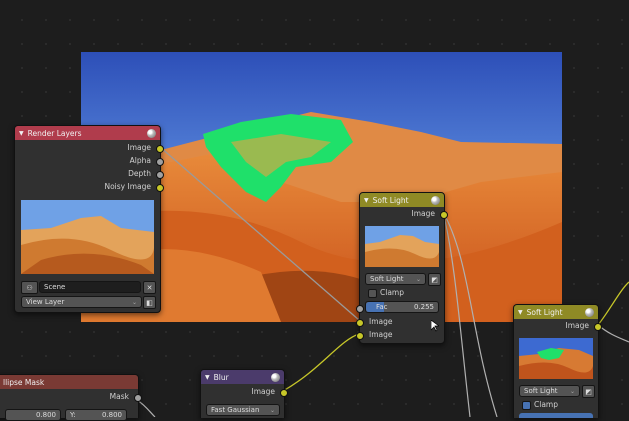 The image size is (629, 421). Describe the element at coordinates (45, 302) in the screenshot. I see `view-layer-value: View Layer` at that location.